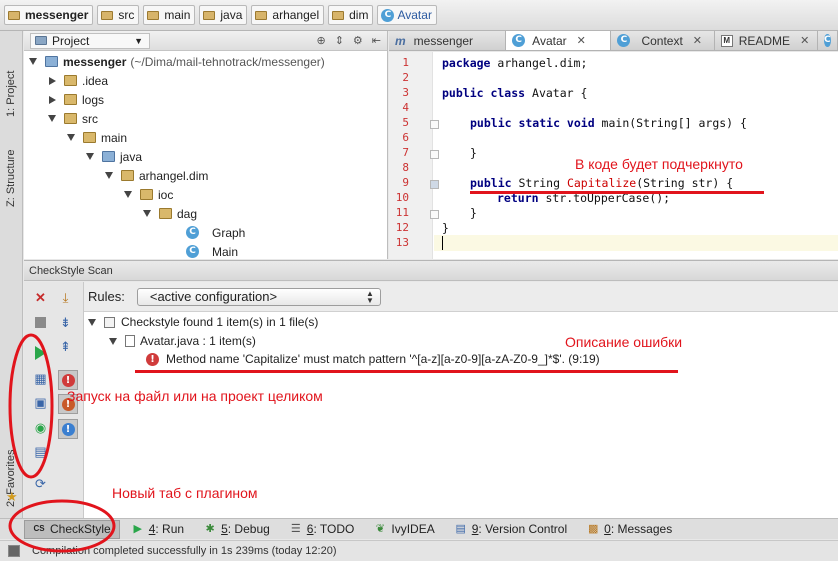  I want to click on tree-item-java: java, so click(114, 156).